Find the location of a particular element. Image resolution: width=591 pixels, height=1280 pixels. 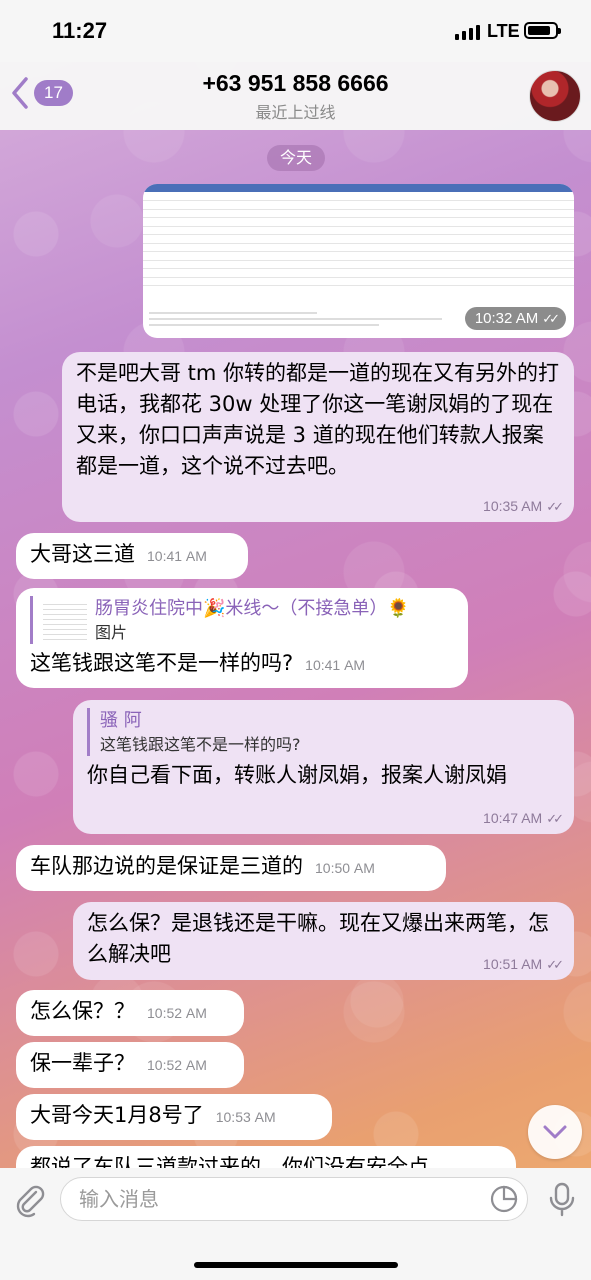

chat-title: +63 951 858 6666 is located at coordinates (295, 83).